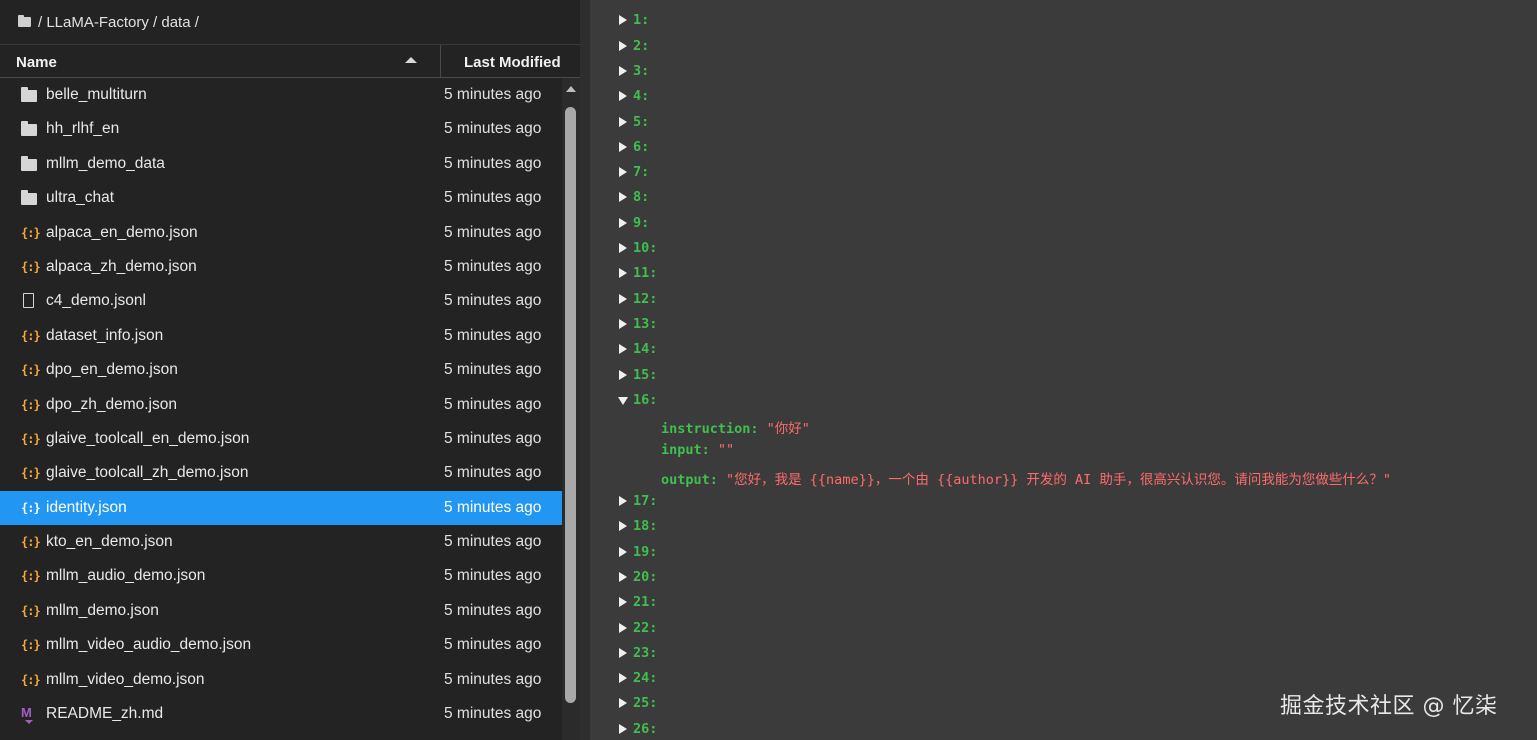  I want to click on json-node-collapsed: 11:, so click(638, 277).